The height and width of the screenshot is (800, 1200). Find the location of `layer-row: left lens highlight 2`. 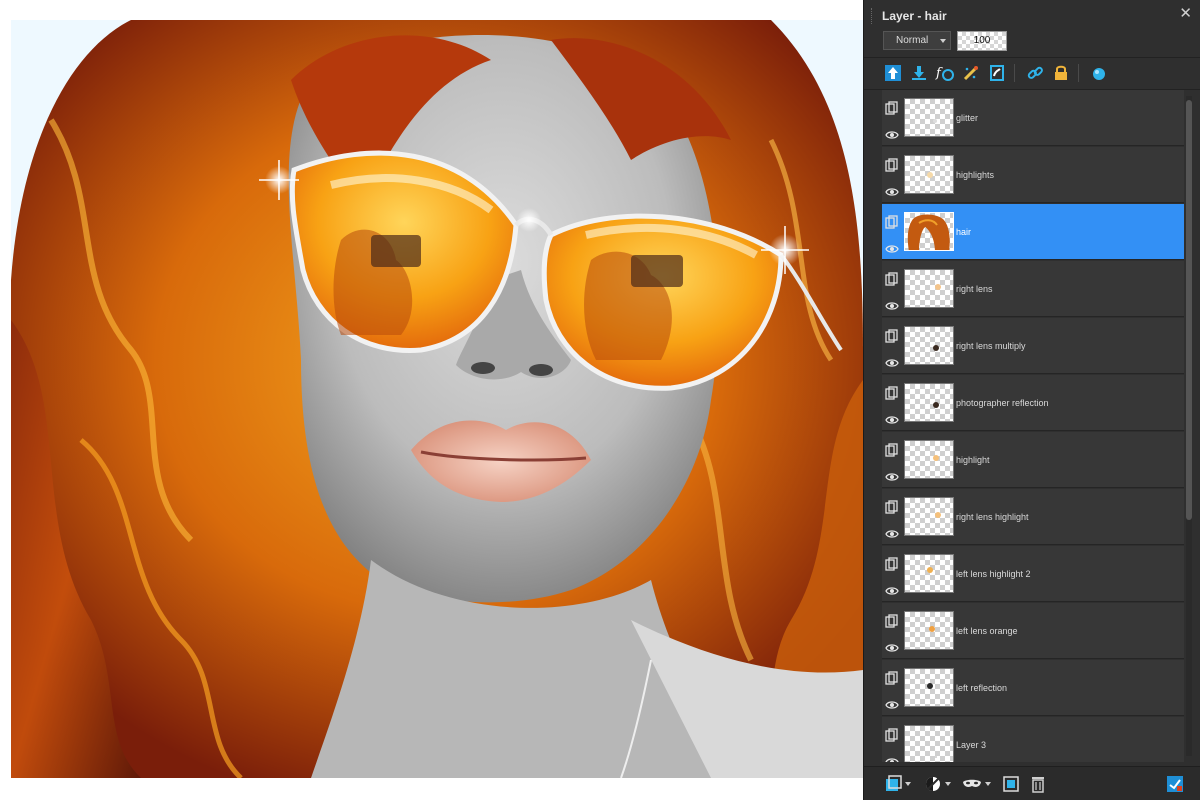

layer-row: left lens highlight 2 is located at coordinates (1033, 574).